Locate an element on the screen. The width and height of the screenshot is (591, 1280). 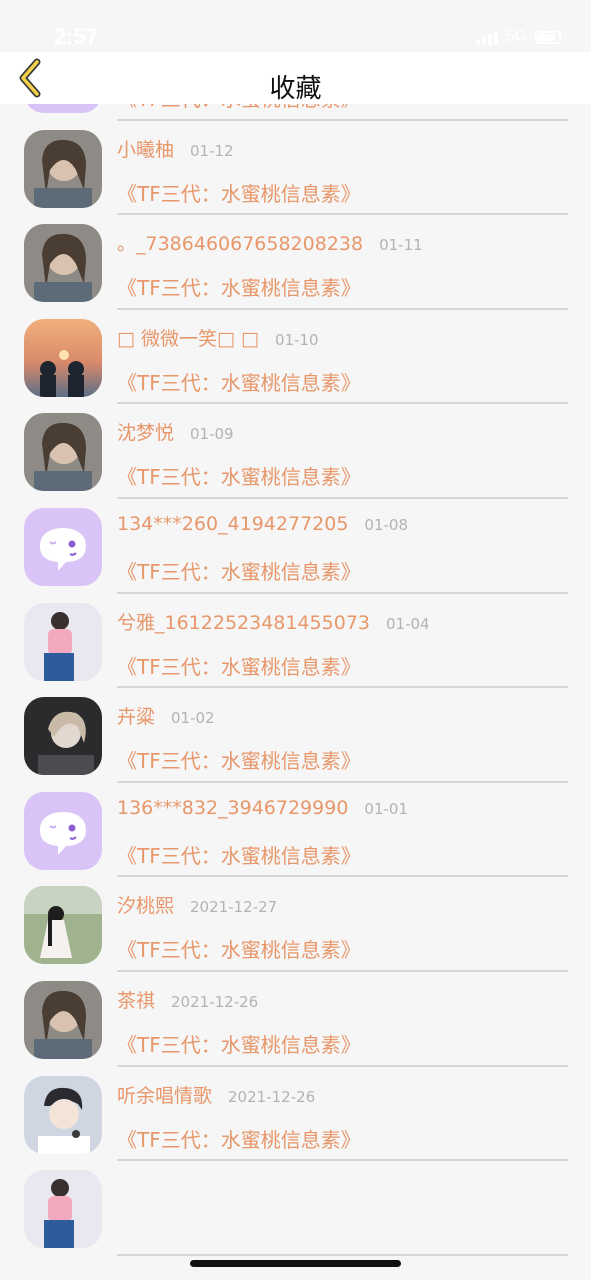
item-date: 01-01 is located at coordinates (386, 808).